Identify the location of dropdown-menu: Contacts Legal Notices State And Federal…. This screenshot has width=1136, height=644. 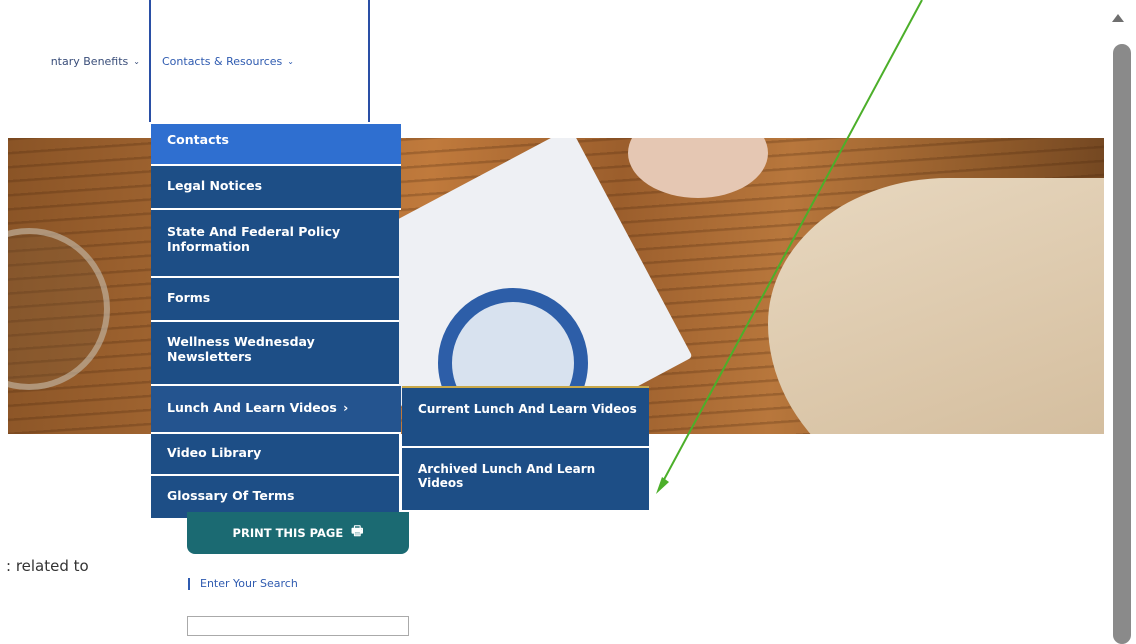
(276, 321).